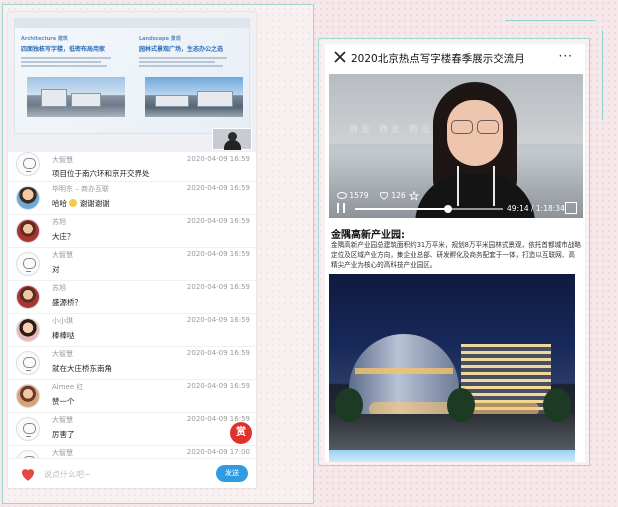 The height and width of the screenshot is (507, 618). Describe the element at coordinates (566, 56) in the screenshot. I see `more-options-icon: ···` at that location.